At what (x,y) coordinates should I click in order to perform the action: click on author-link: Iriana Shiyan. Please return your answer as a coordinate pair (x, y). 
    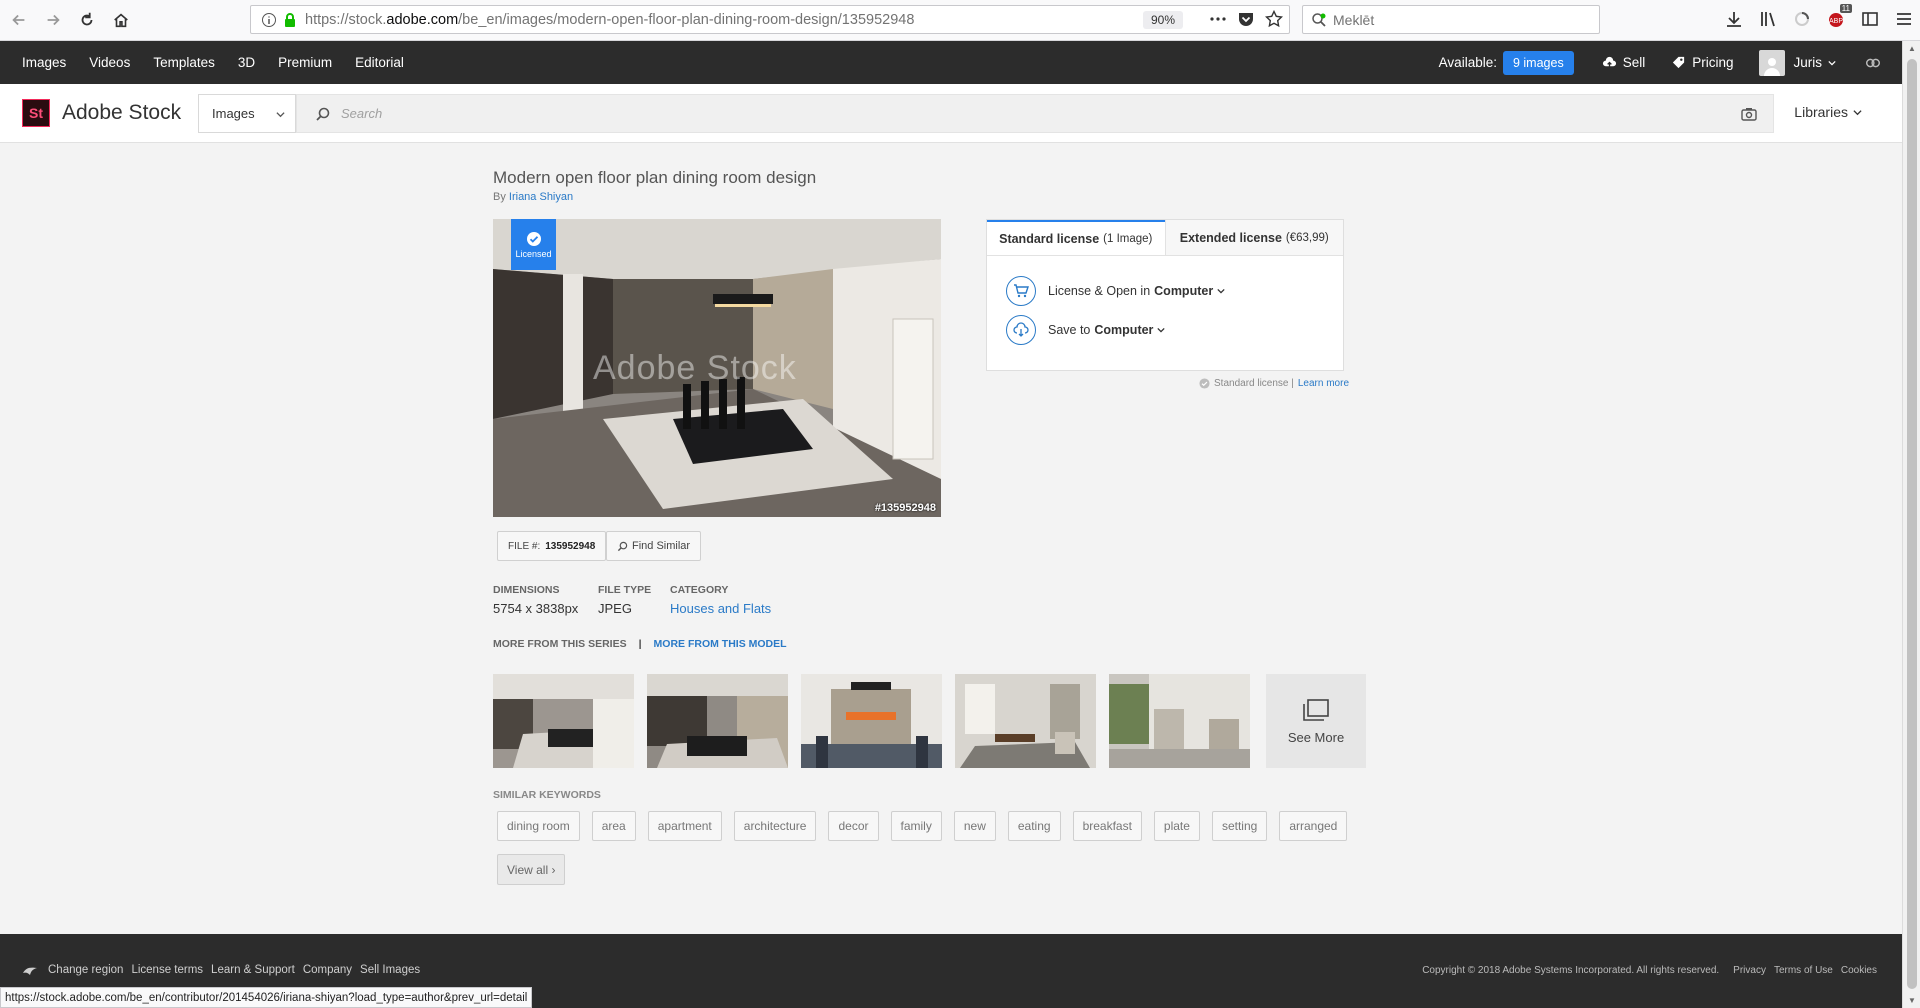
    Looking at the image, I should click on (541, 197).